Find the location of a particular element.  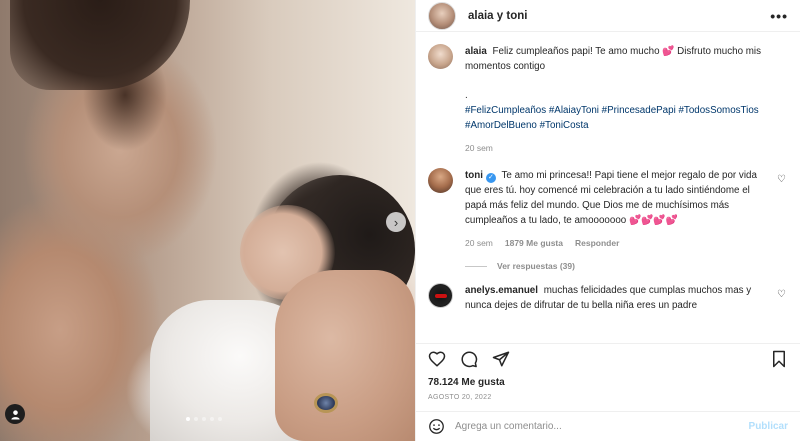

comment-likes: 1879 Me gusta is located at coordinates (534, 243).